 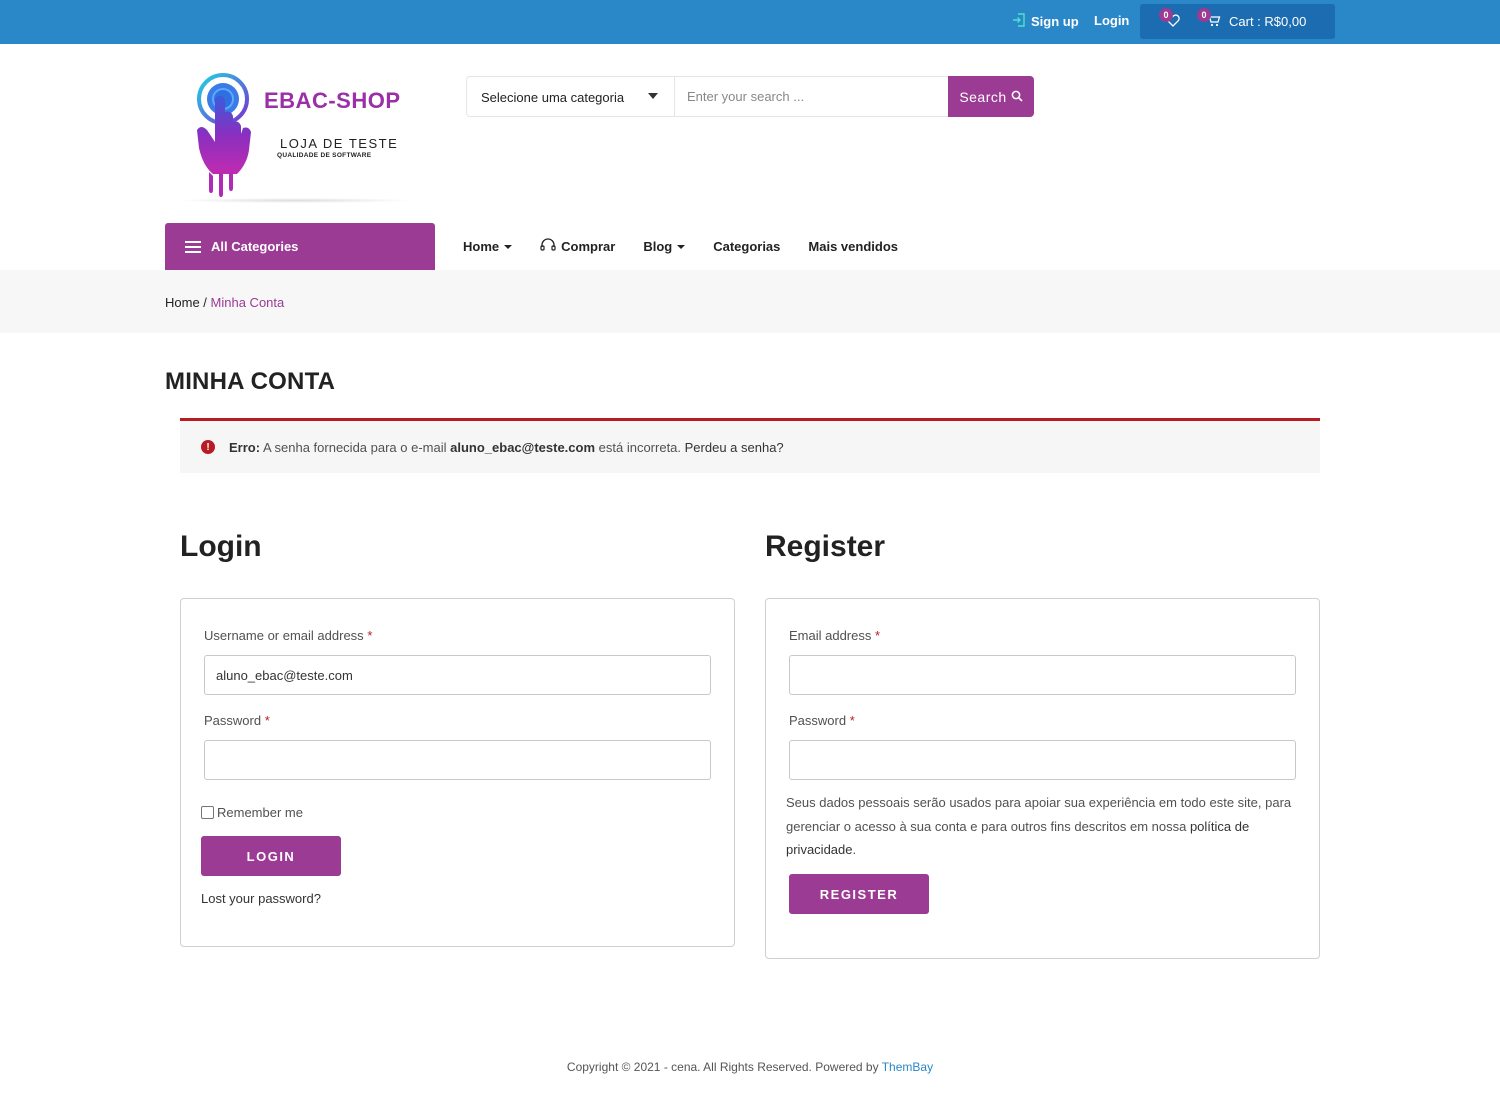 What do you see at coordinates (224, 135) in the screenshot?
I see `hand-pointer-logo-icon` at bounding box center [224, 135].